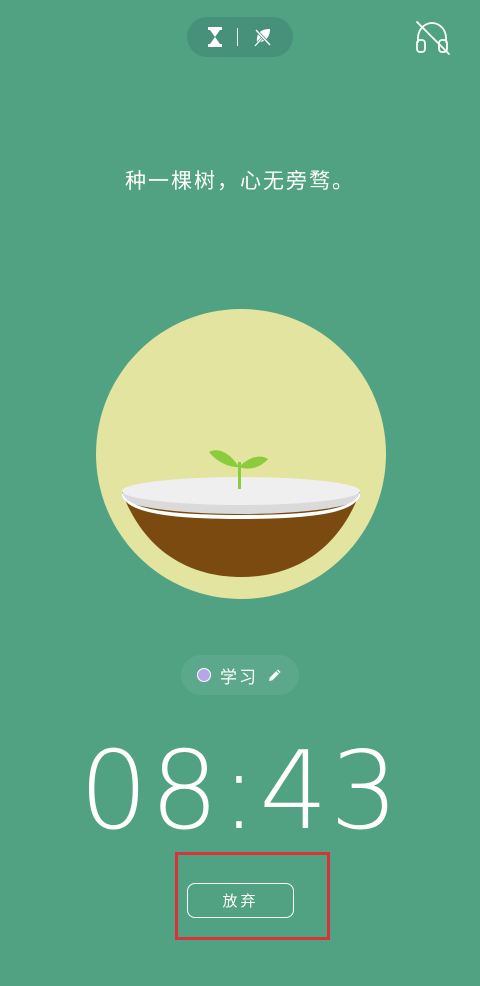 This screenshot has width=480, height=986. Describe the element at coordinates (432, 37) in the screenshot. I see `headphone-off-icon` at that location.